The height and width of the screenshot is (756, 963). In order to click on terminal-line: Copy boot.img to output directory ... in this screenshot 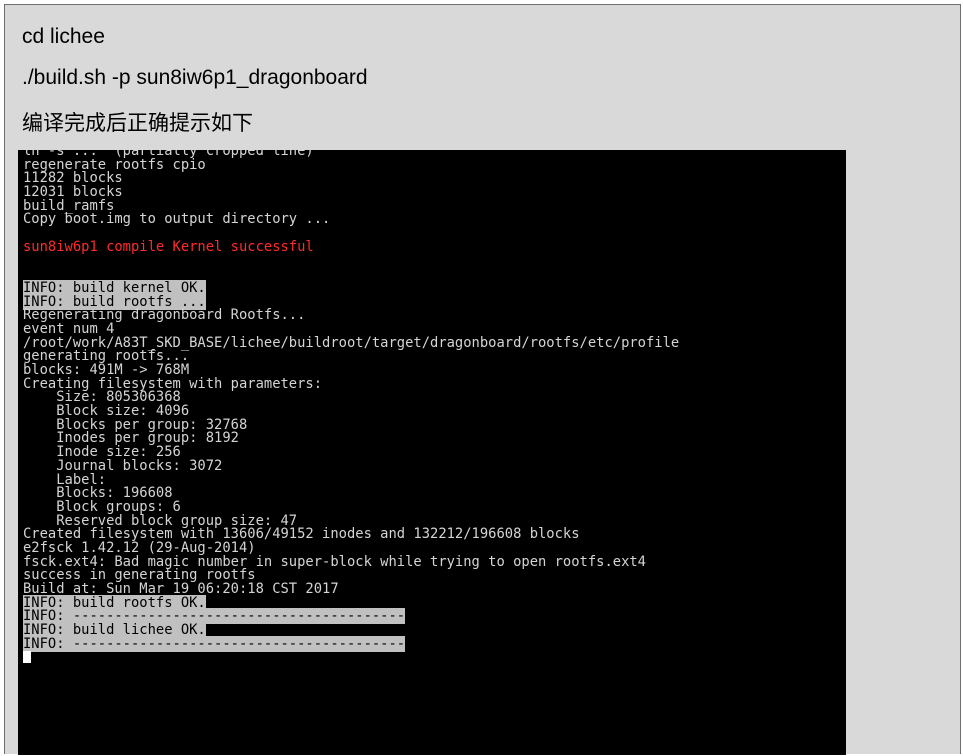, I will do `click(351, 220)`.